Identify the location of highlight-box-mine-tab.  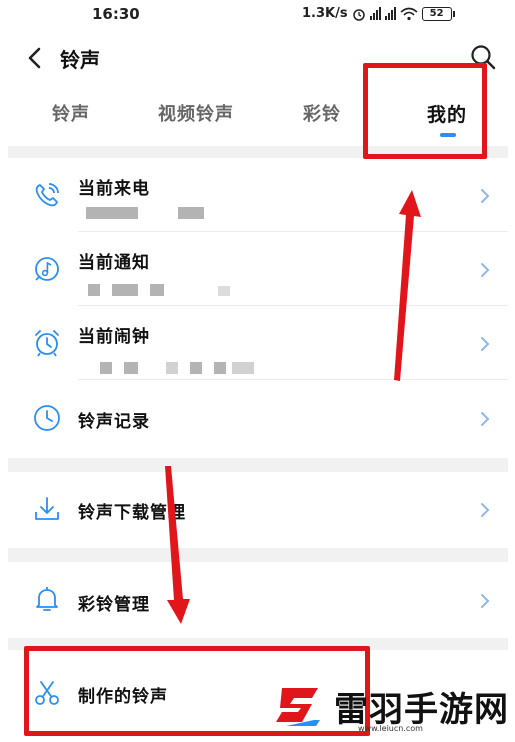
(425, 111).